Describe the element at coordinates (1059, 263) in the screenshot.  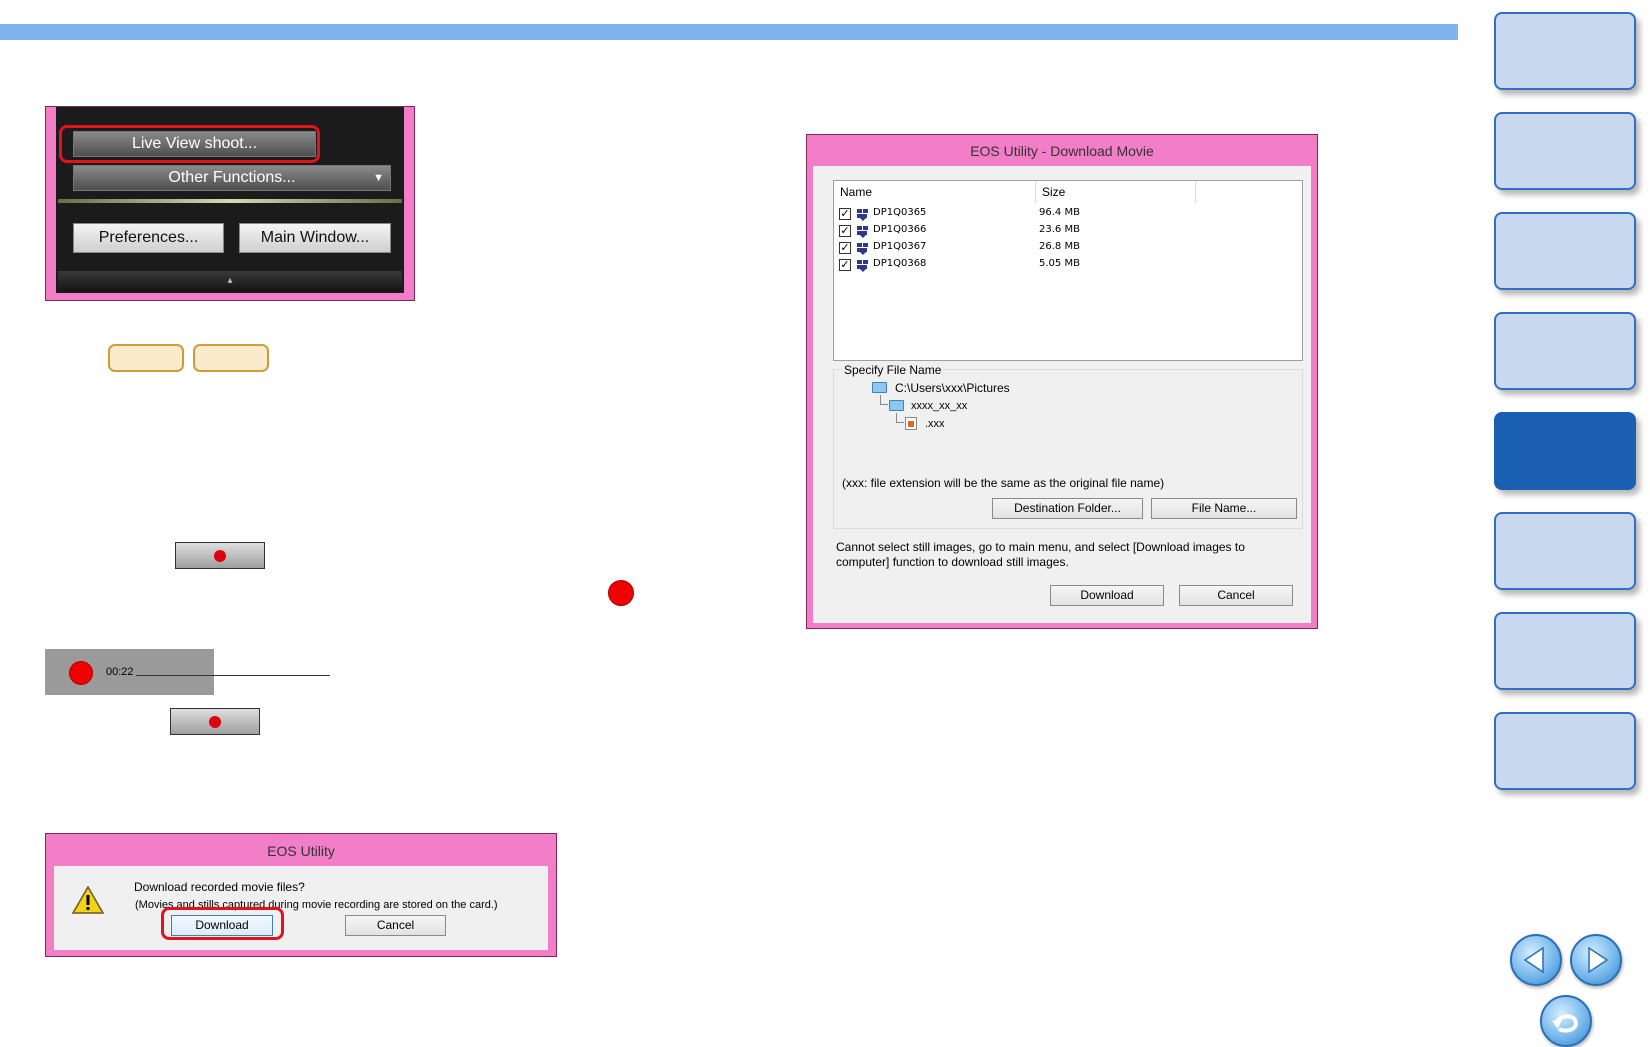
I see `file-size: 5.05 MB` at that location.